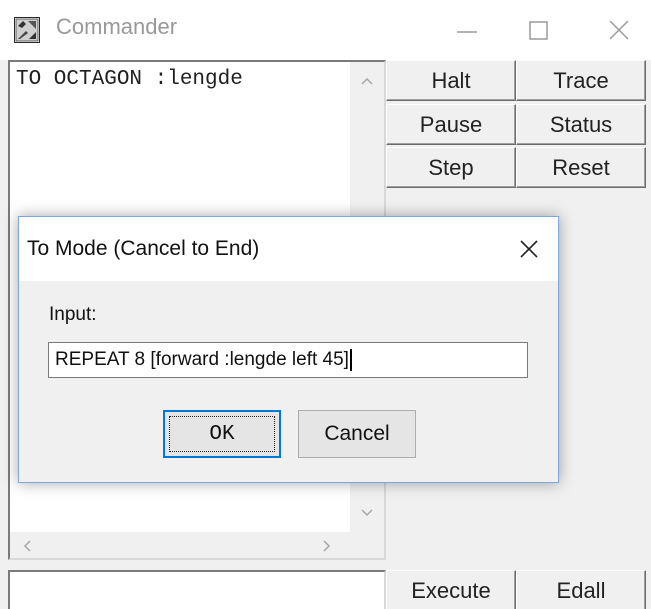 This screenshot has width=651, height=609. I want to click on execute-button: Execute, so click(451, 589).